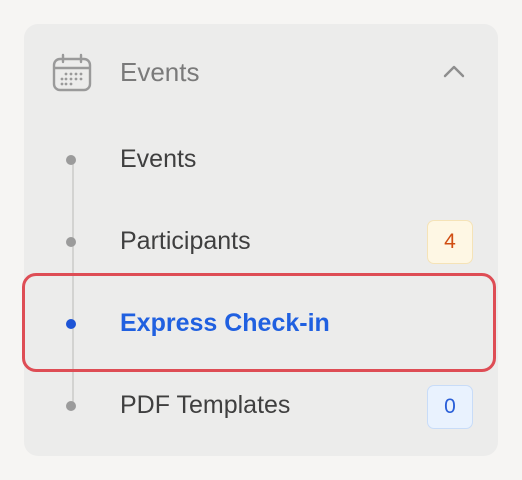  What do you see at coordinates (160, 72) in the screenshot?
I see `events-group-label: Events` at bounding box center [160, 72].